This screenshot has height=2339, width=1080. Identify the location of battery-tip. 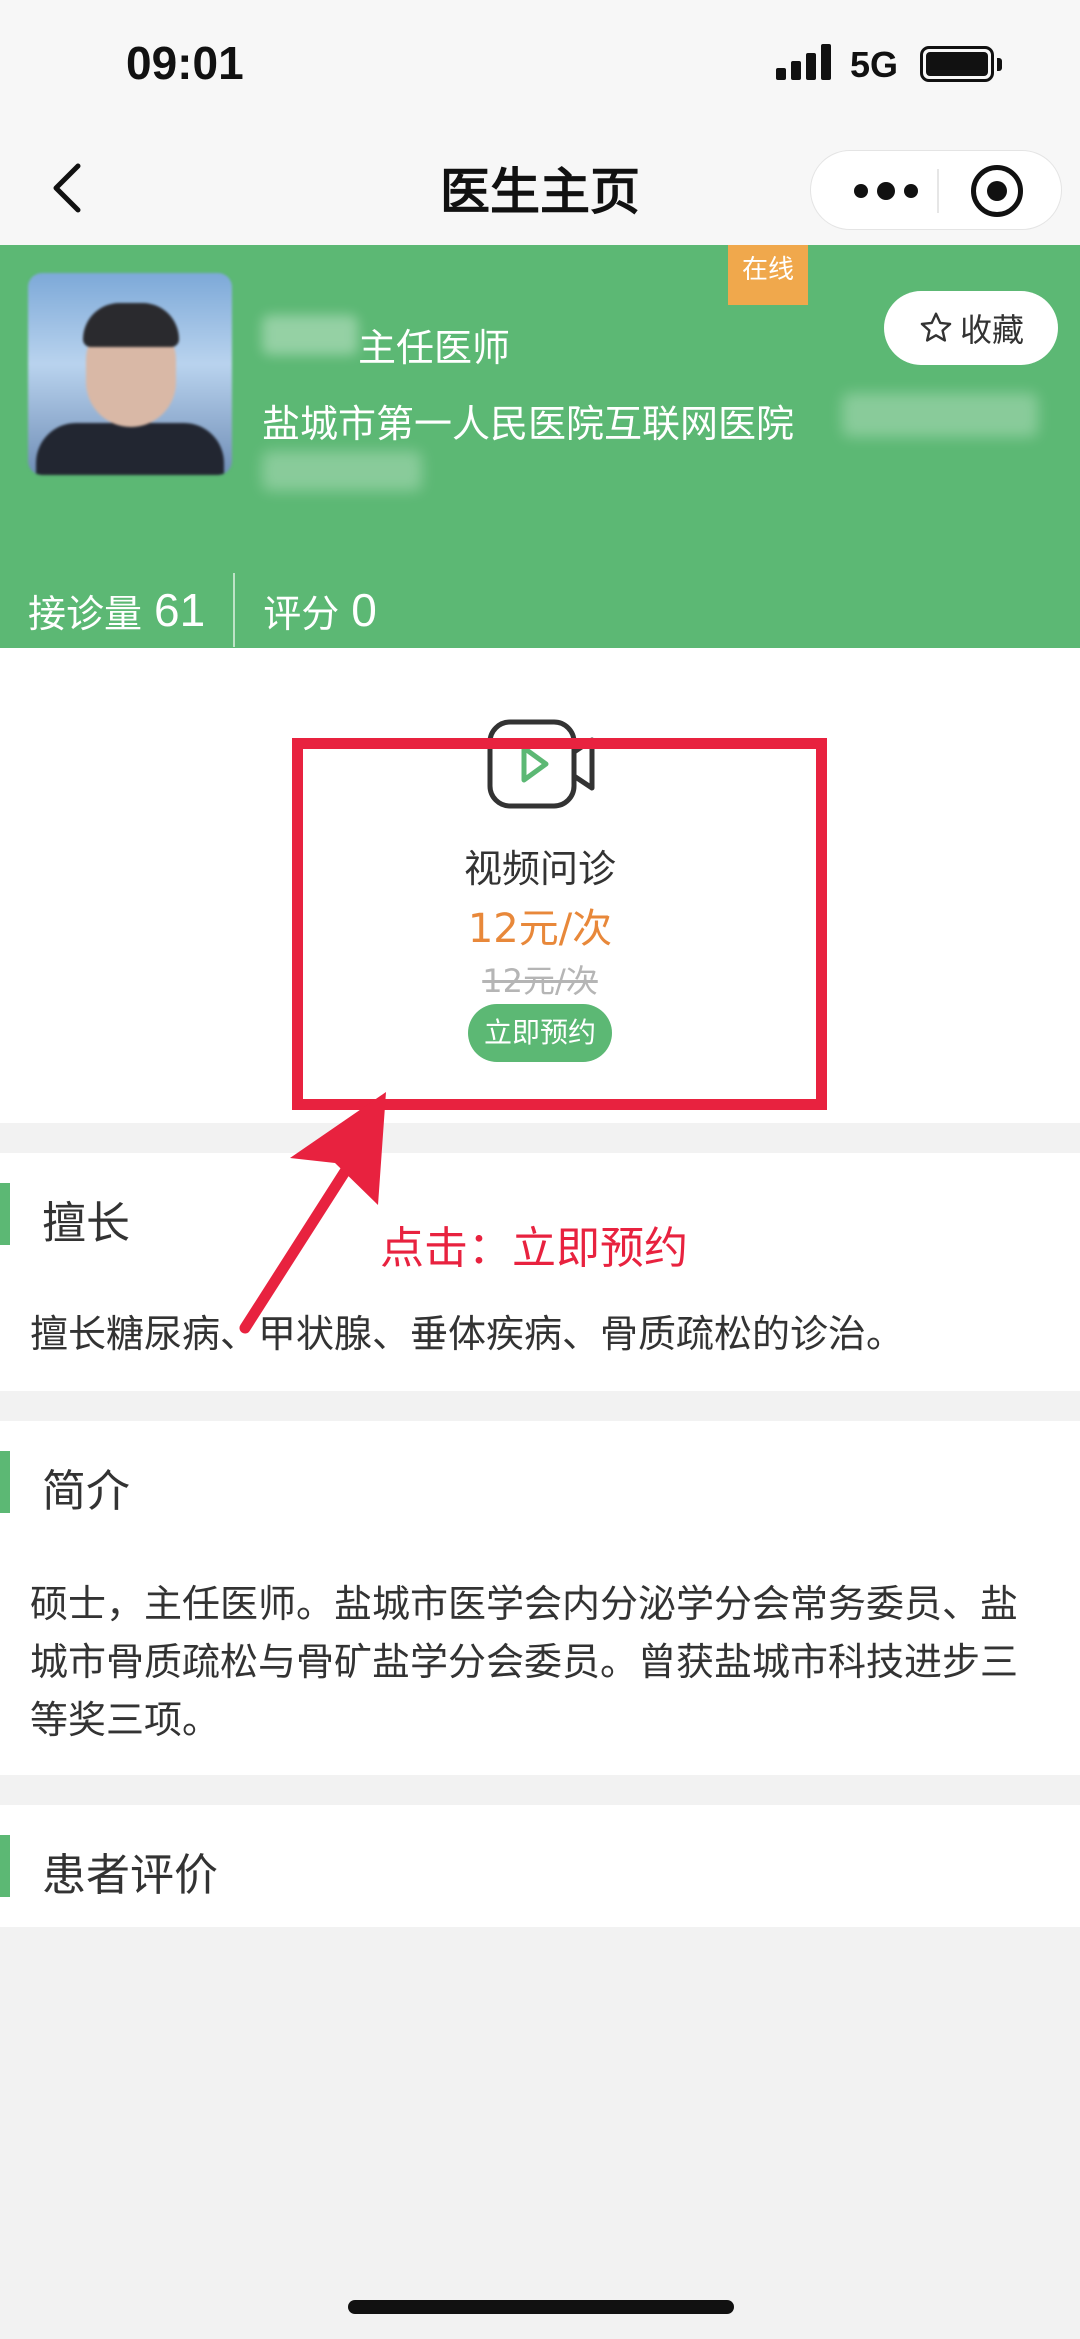
(999, 64).